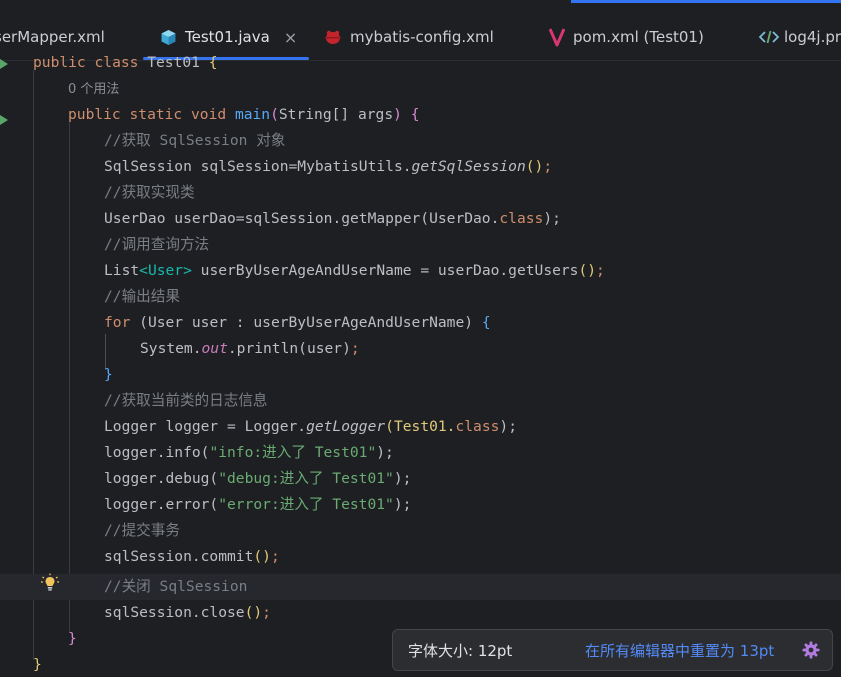 The height and width of the screenshot is (677, 841). I want to click on font-size-popup: 字体大小: 12pt 在所有编辑器中重置为 13pt, so click(612, 650).